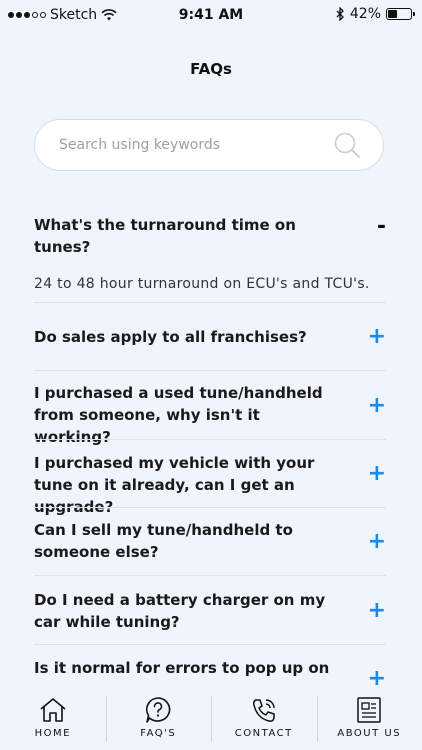 The width and height of the screenshot is (422, 750). I want to click on question-icon, so click(158, 710).